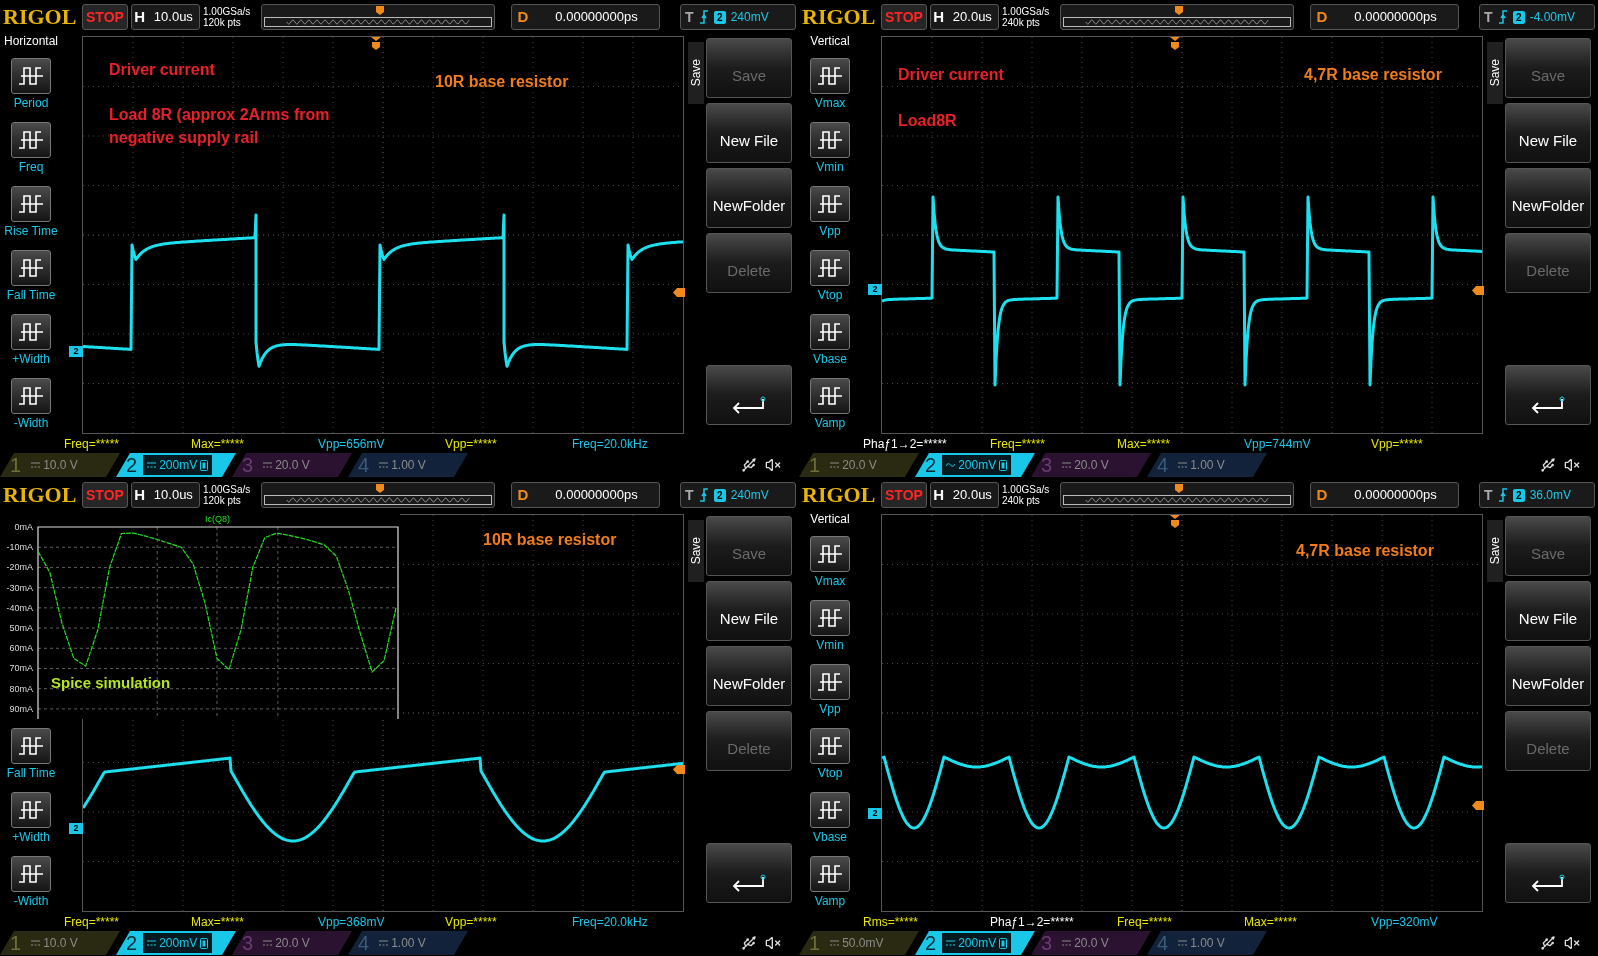 The width and height of the screenshot is (1598, 956). Describe the element at coordinates (749, 17) in the screenshot. I see `trigger-level: 240mV` at that location.